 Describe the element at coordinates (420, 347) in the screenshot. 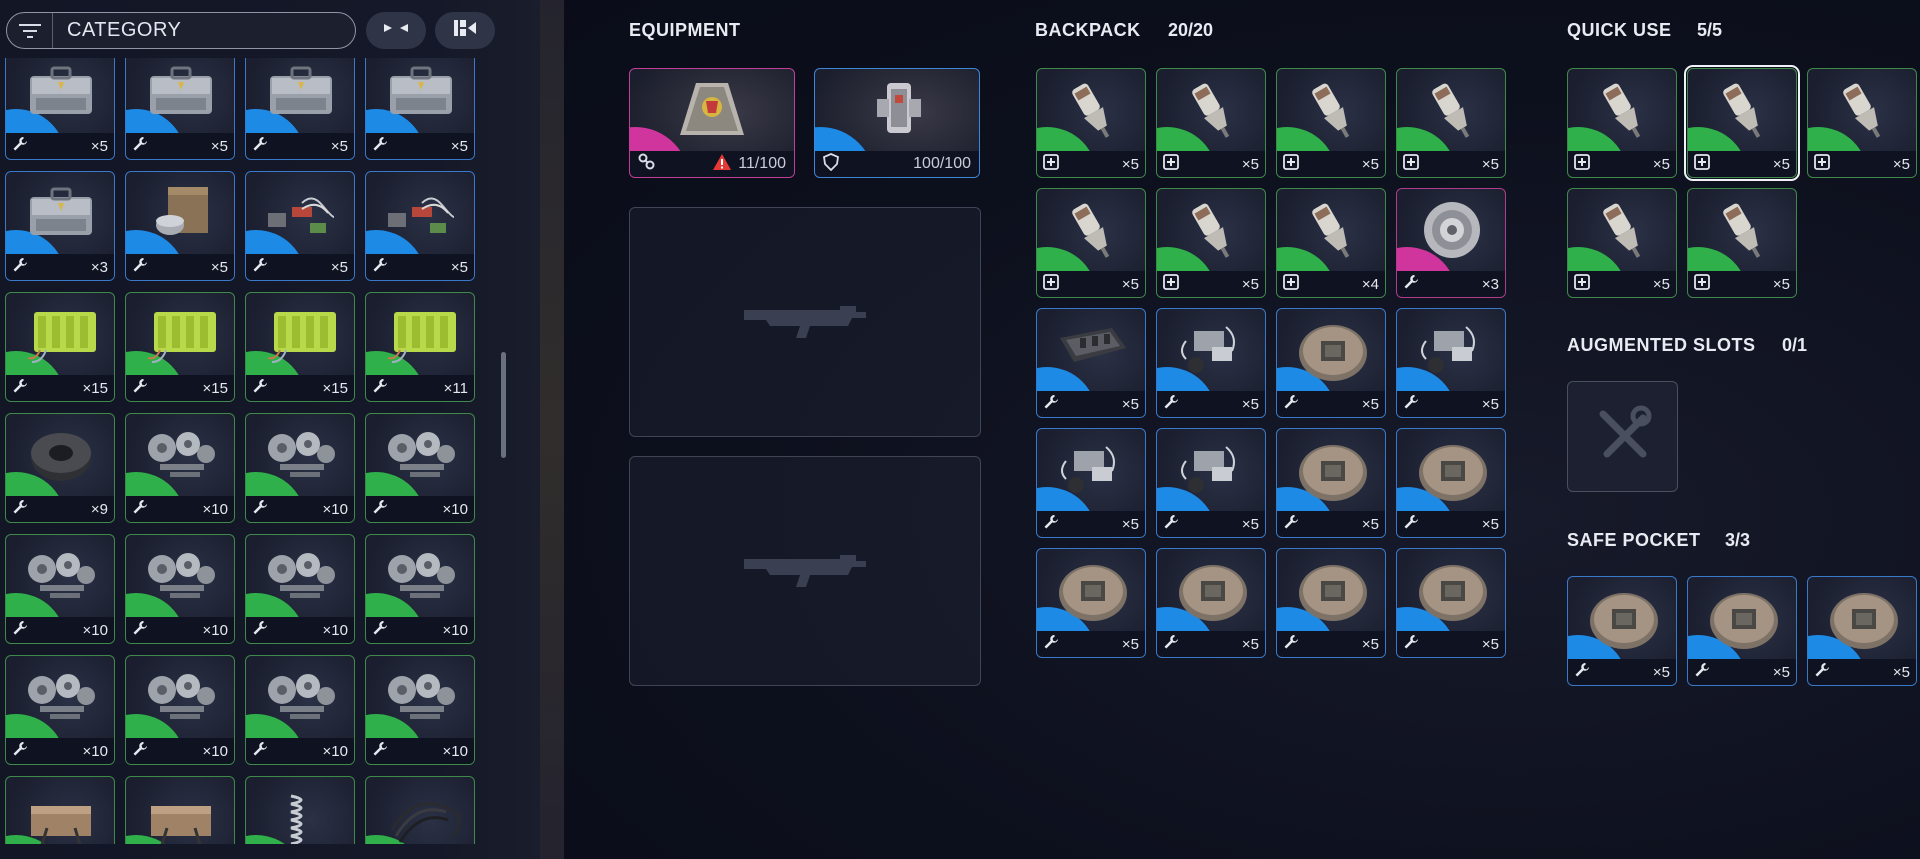

I see `inventory-slot: ×11` at that location.